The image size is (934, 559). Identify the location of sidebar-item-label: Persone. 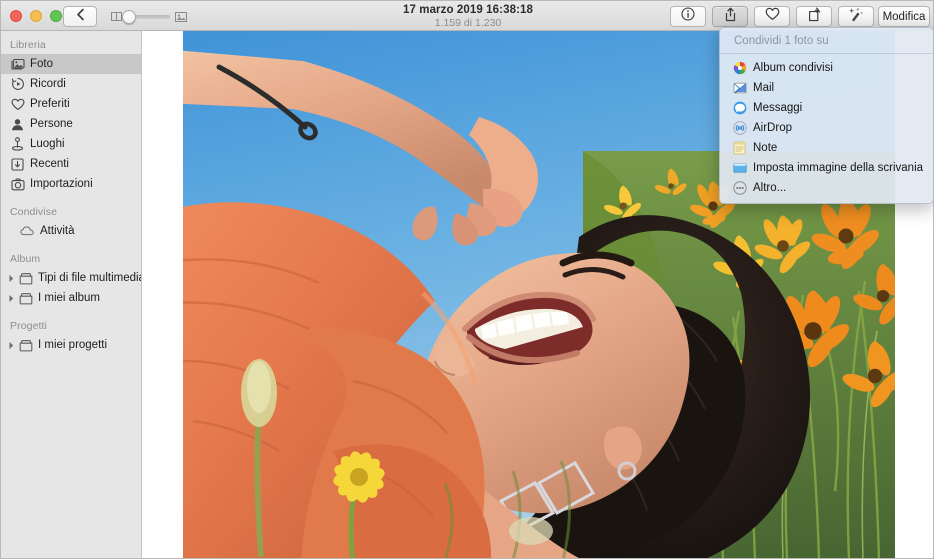
(51, 124).